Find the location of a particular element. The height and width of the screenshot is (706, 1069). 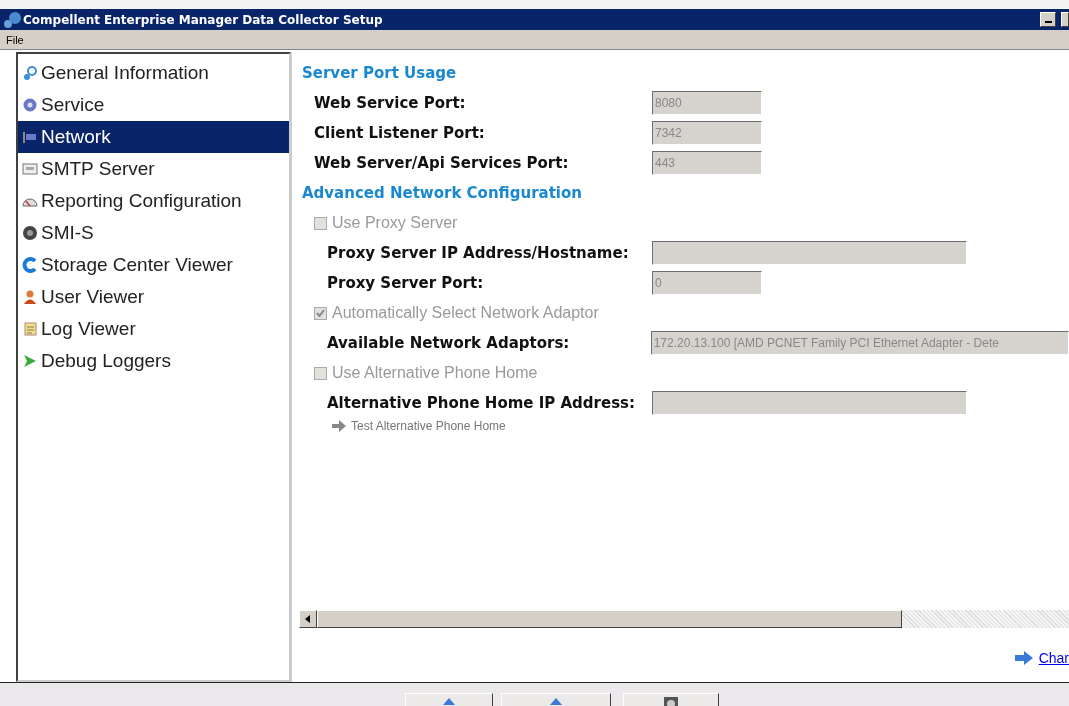

field-label: Web Server/Api Services Port: is located at coordinates (441, 163).